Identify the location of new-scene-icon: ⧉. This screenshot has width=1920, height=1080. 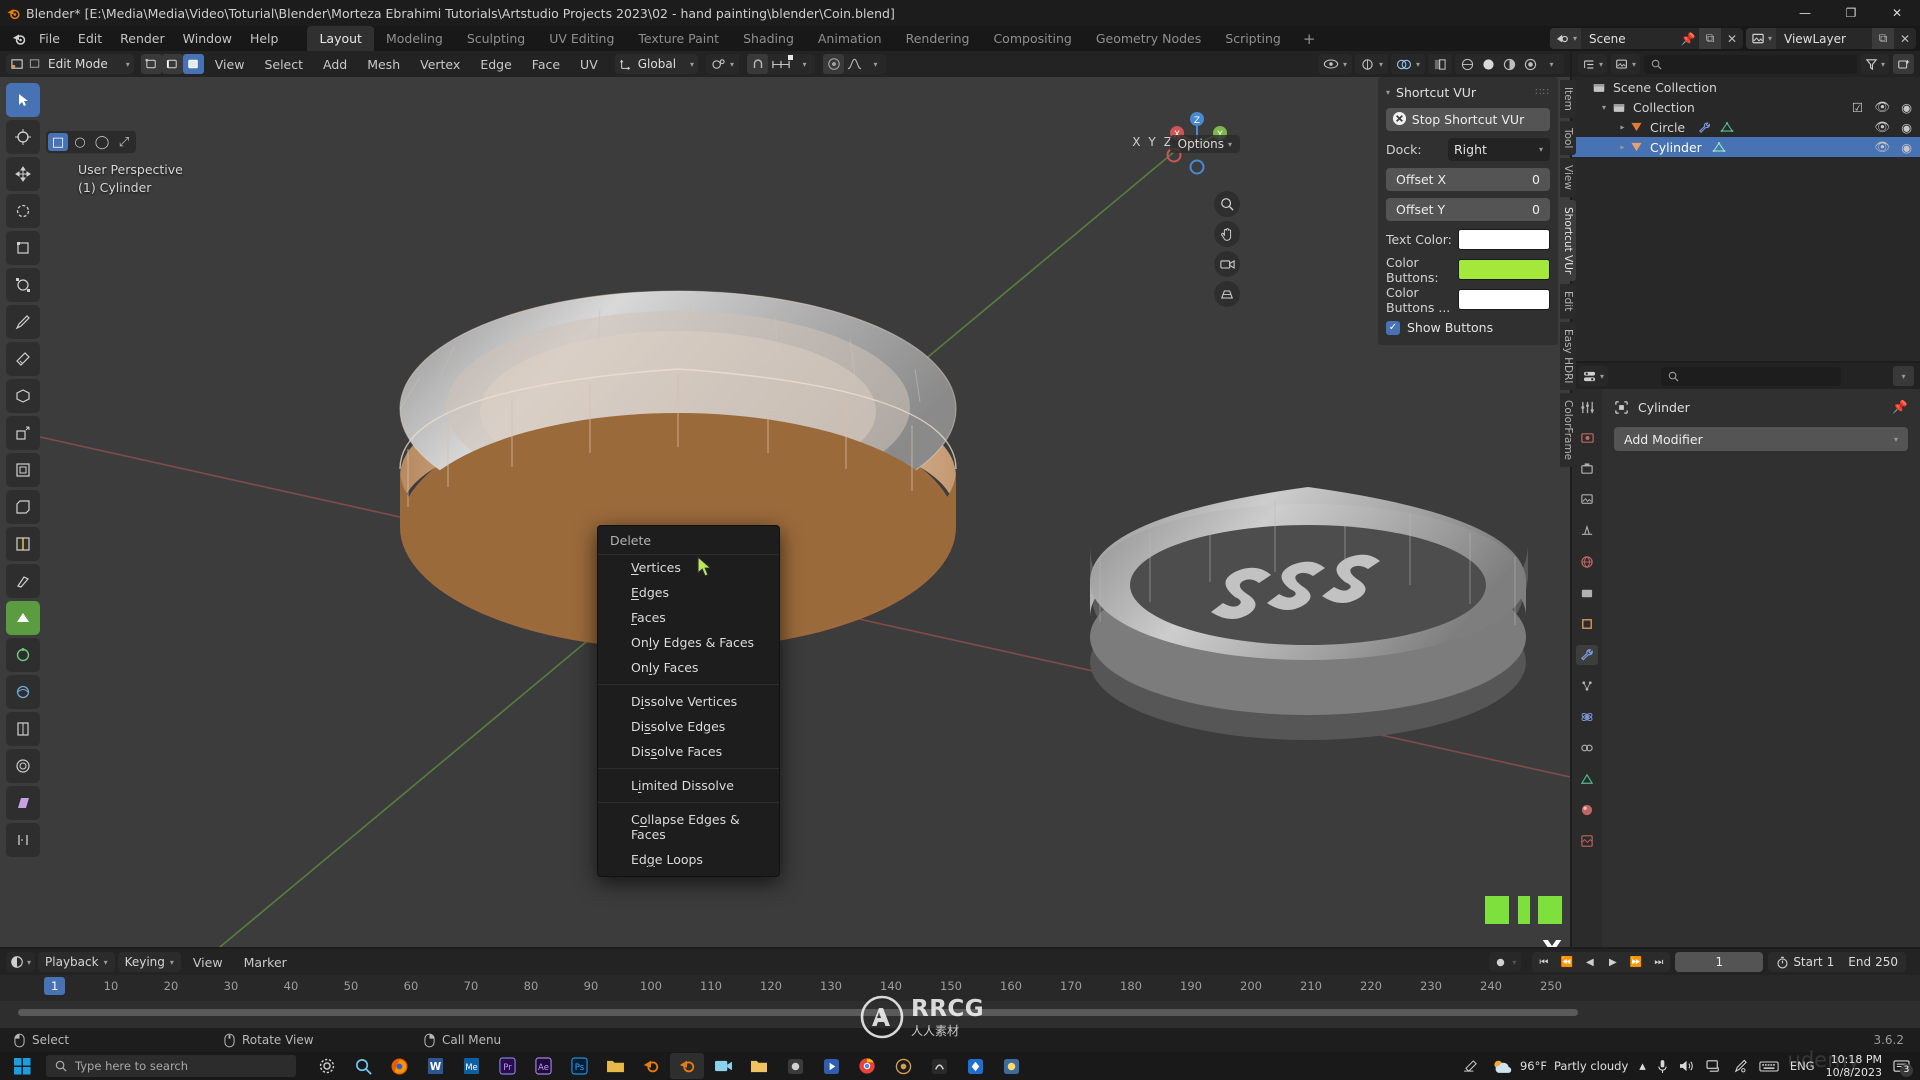
(1709, 38).